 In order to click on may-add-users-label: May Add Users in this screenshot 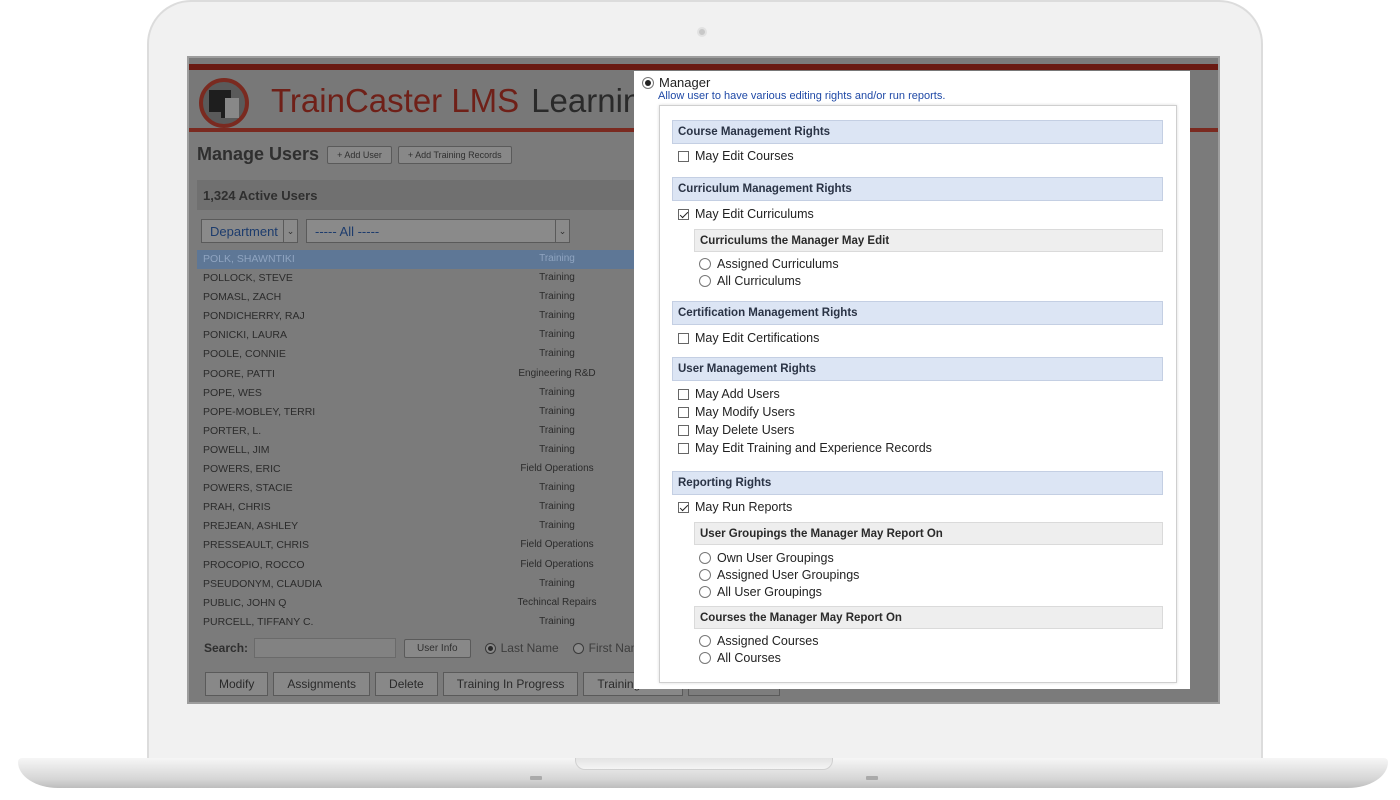, I will do `click(737, 394)`.